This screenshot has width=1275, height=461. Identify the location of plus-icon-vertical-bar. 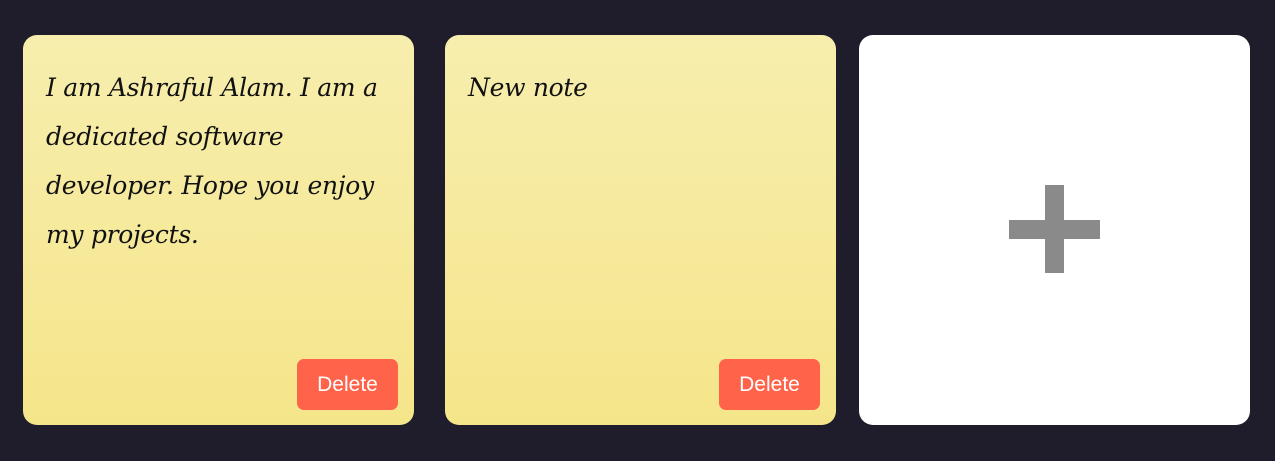
(1054, 229).